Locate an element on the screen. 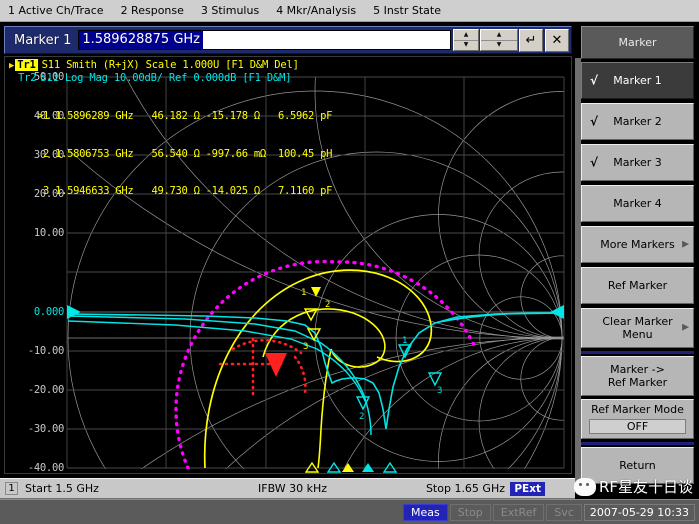  system-status-bar: Meas Stop ExtRef Svc 2007-05-29 10:33 is located at coordinates (349, 511).